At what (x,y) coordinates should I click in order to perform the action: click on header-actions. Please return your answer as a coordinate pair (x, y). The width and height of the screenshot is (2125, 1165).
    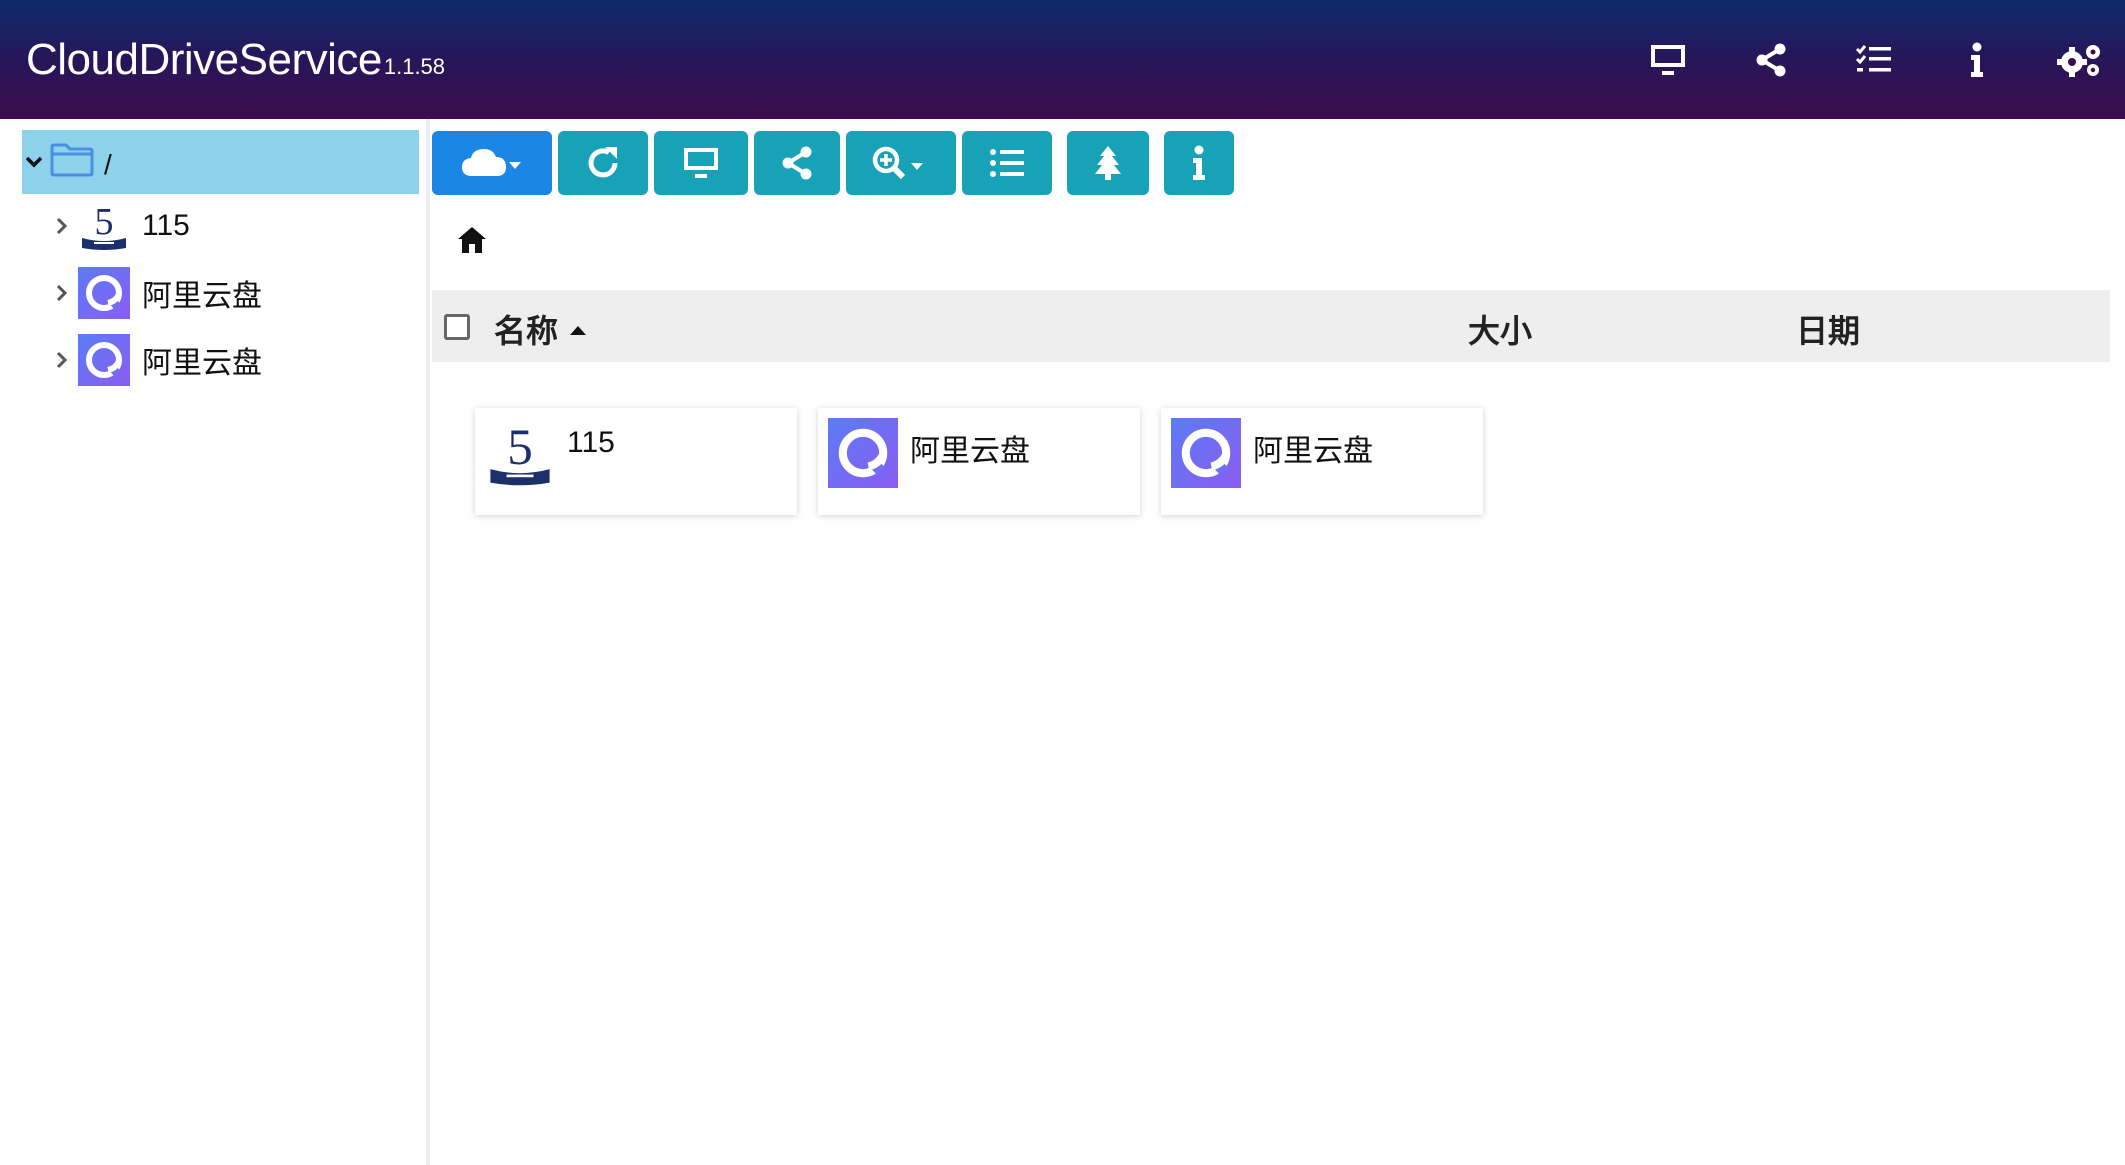
    Looking at the image, I should click on (1845, 60).